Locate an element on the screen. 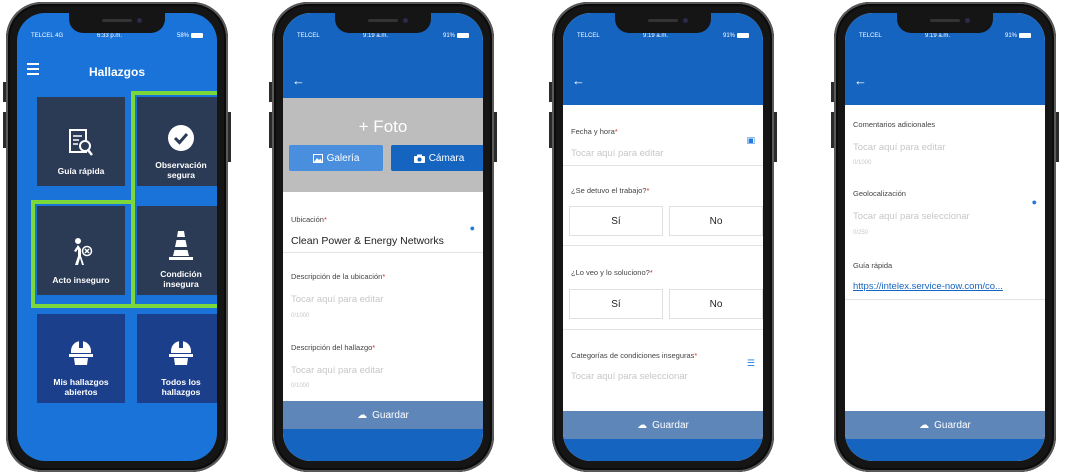 This screenshot has width=1066, height=474. geo-label: Geolocalización is located at coordinates (879, 193).